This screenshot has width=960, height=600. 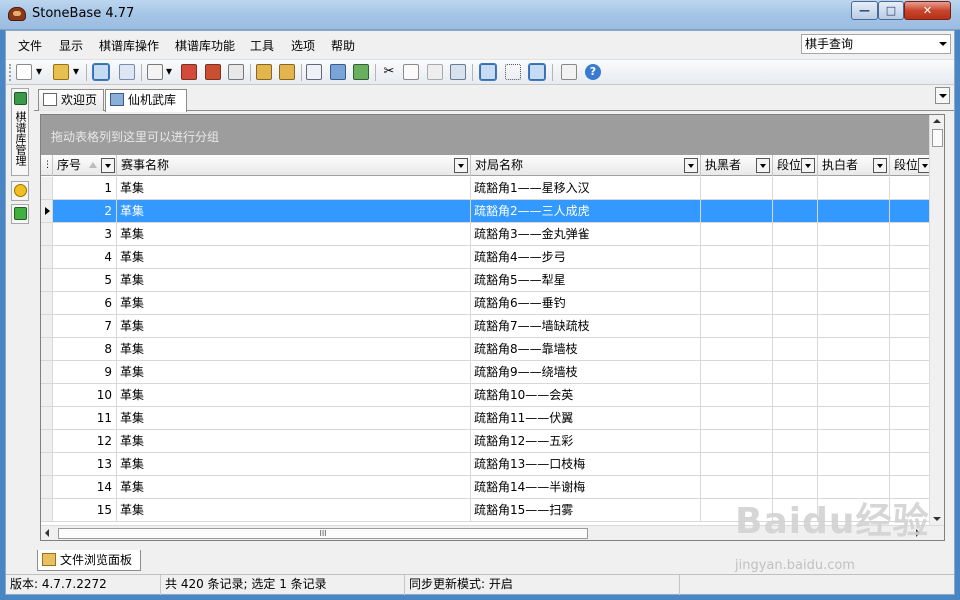 I want to click on cell-game-name: 疏豁角5——犁星, so click(x=586, y=280).